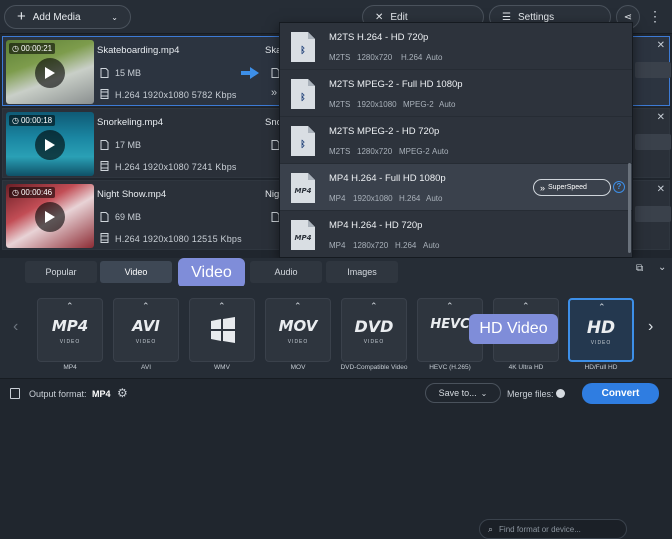 The width and height of the screenshot is (672, 539). Describe the element at coordinates (67, 17) in the screenshot. I see `add-media-button: + Add Media ⌄` at that location.